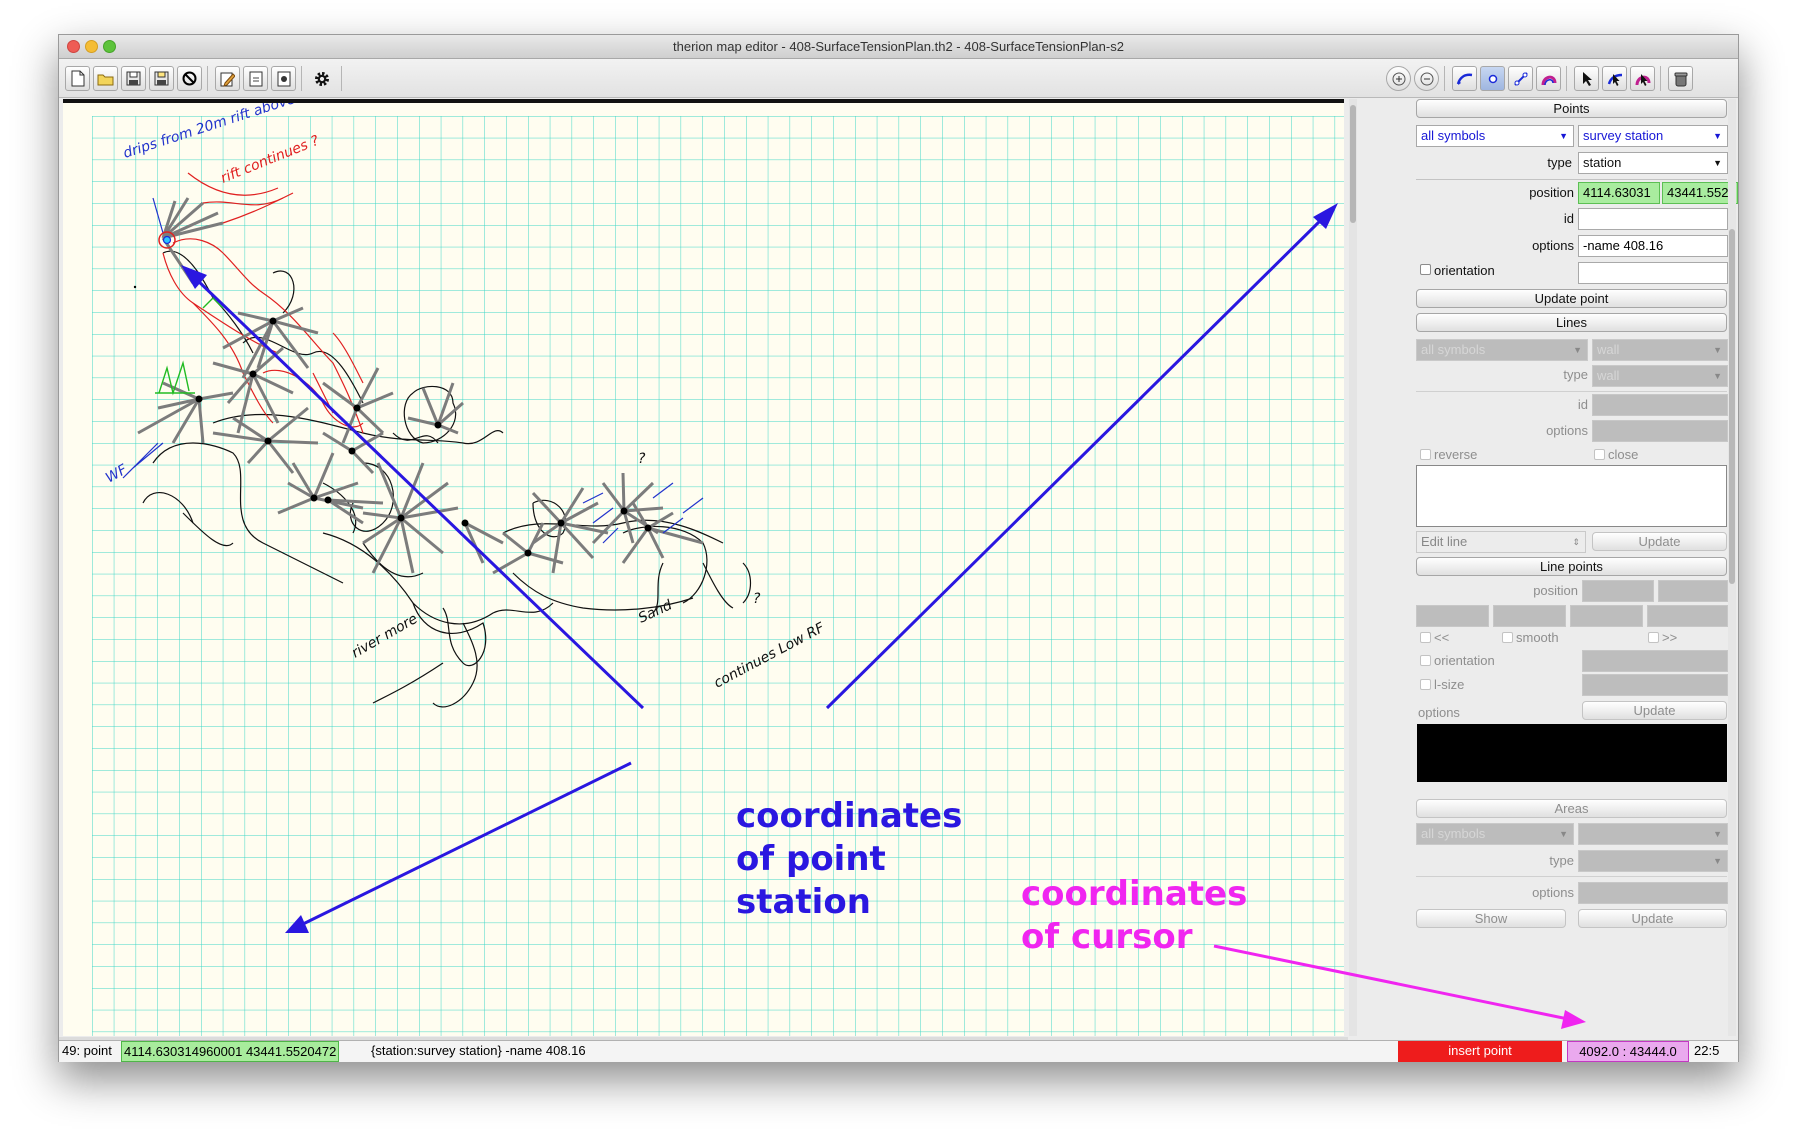  Describe the element at coordinates (1134, 915) in the screenshot. I see `annotation-cursor-coordinates: coordinates of cursor` at that location.